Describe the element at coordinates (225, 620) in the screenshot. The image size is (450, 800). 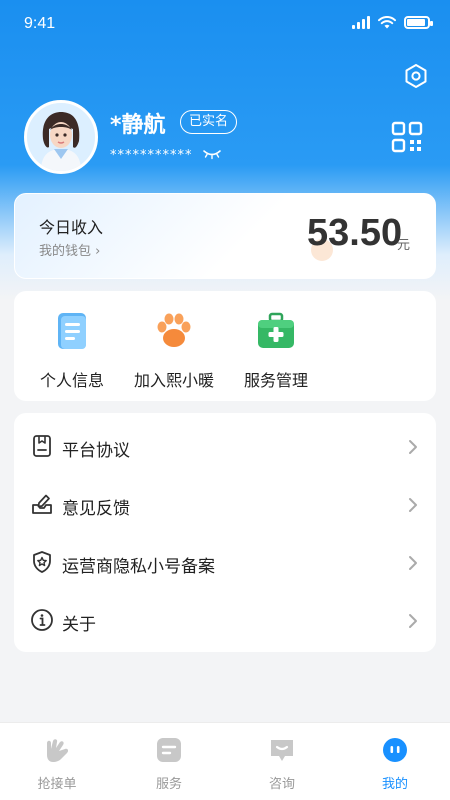
I see `menu-item-about: 关于` at that location.